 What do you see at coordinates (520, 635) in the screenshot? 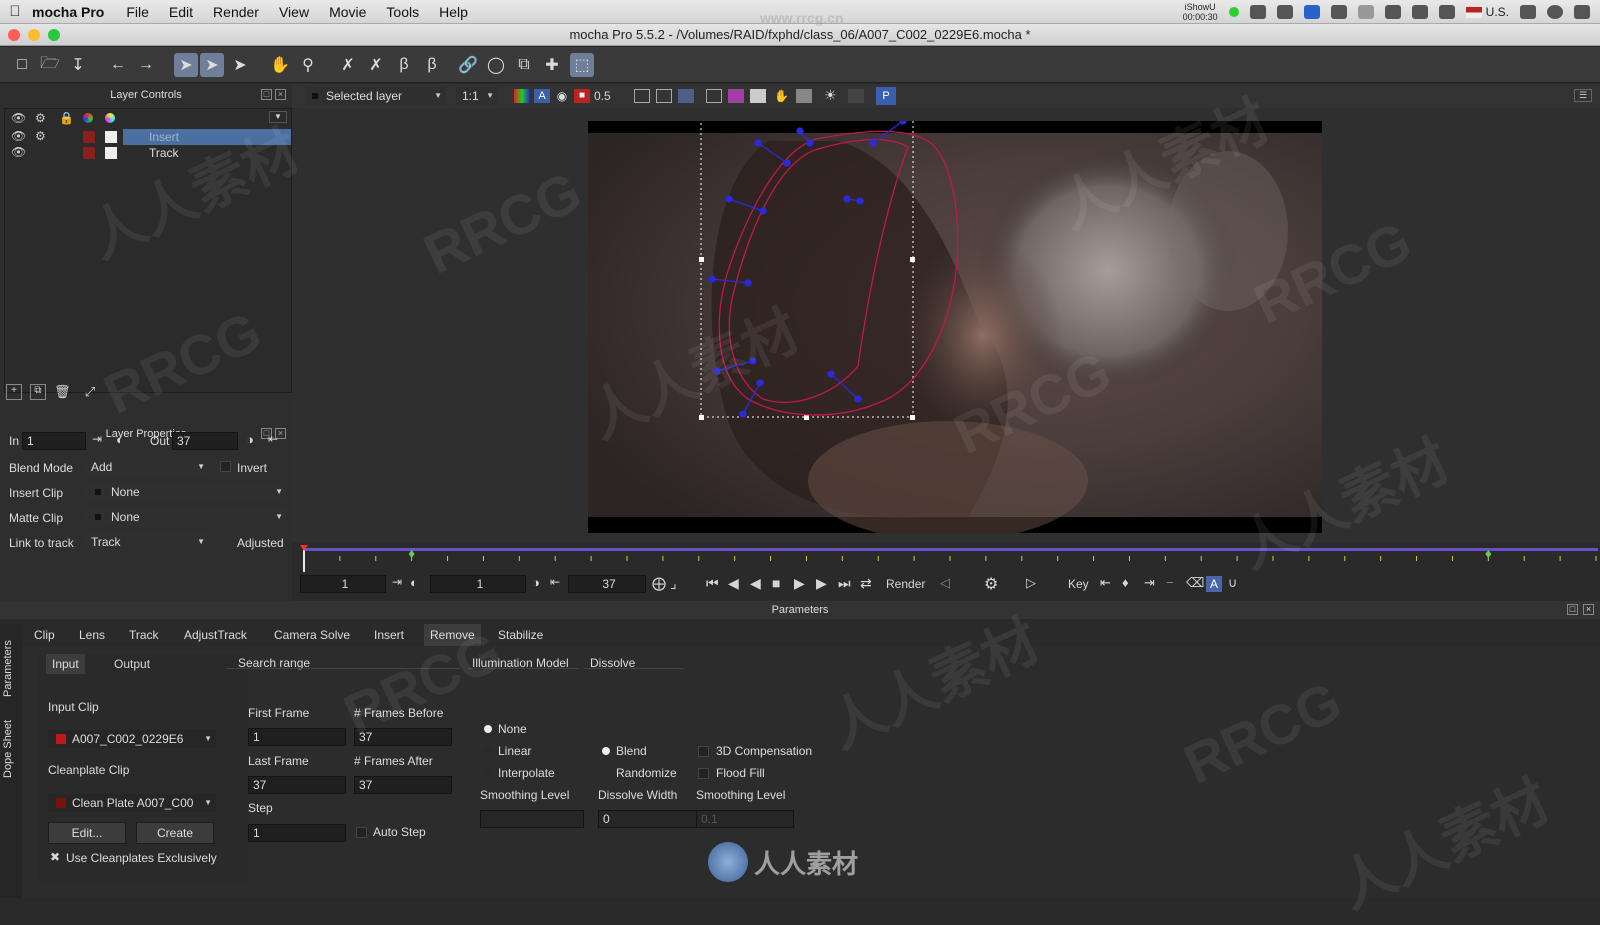
I see `tab-stabilize: Stabilize` at bounding box center [520, 635].